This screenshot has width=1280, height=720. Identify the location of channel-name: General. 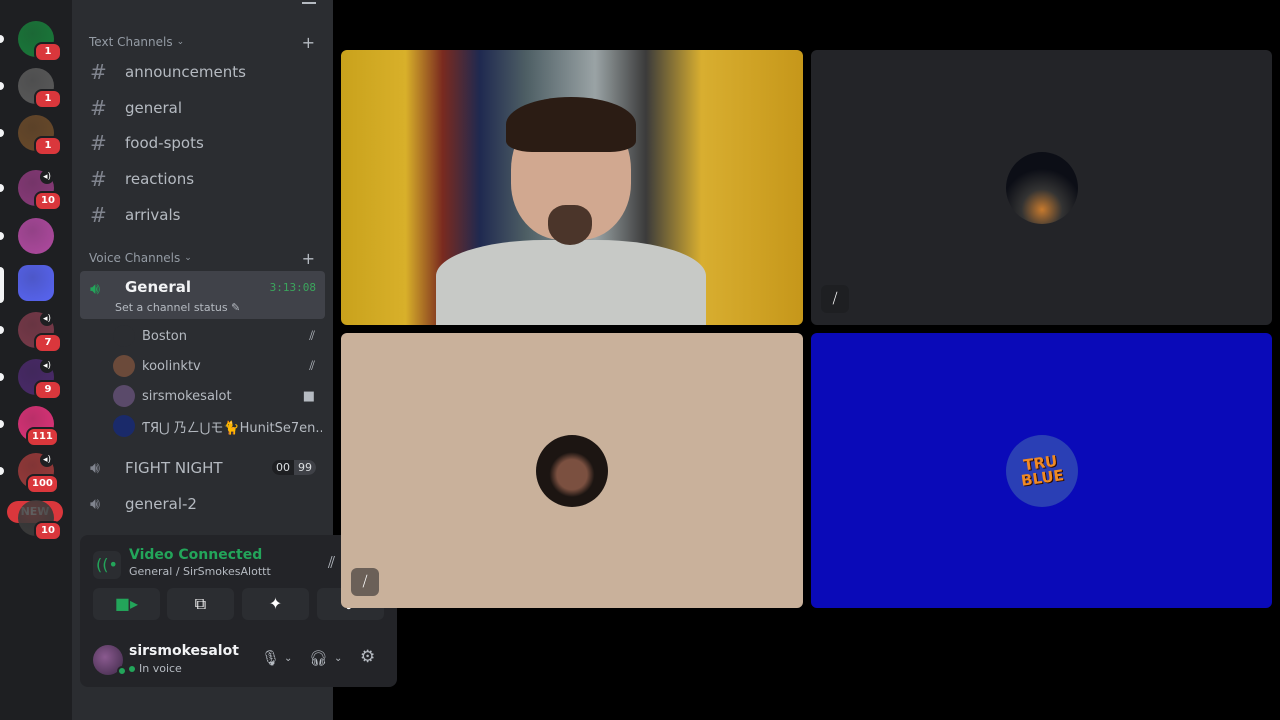
(158, 287).